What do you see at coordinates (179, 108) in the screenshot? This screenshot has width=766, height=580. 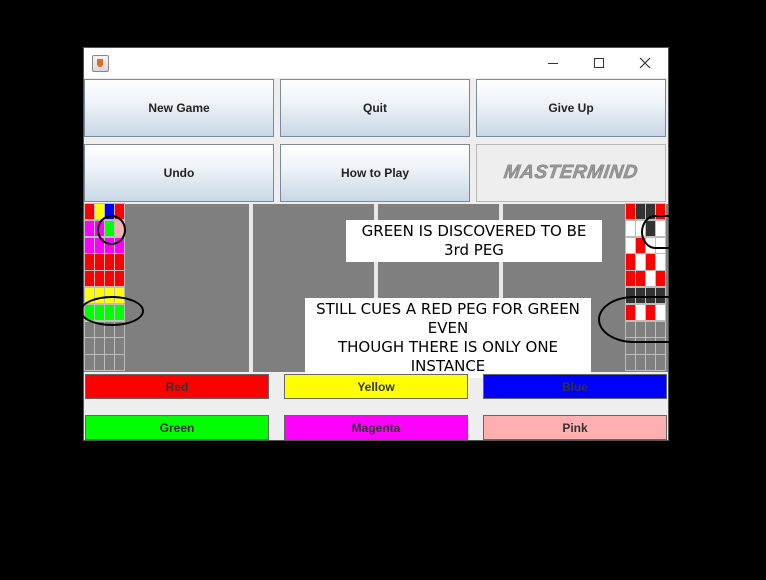 I see `new-game-button: New Game` at bounding box center [179, 108].